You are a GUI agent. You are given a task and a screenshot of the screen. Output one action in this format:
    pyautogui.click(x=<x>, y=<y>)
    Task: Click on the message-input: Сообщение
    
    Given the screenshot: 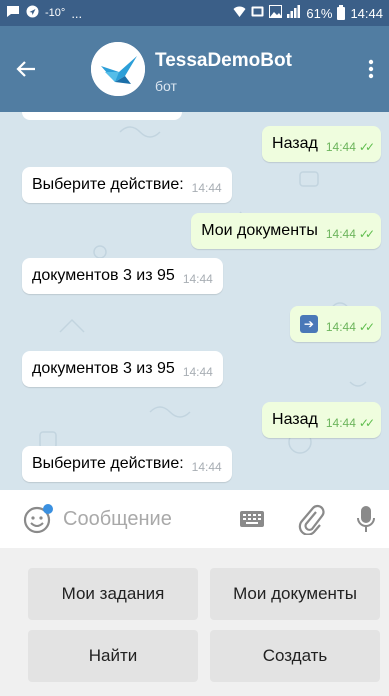 What is the action you would take?
    pyautogui.click(x=117, y=519)
    